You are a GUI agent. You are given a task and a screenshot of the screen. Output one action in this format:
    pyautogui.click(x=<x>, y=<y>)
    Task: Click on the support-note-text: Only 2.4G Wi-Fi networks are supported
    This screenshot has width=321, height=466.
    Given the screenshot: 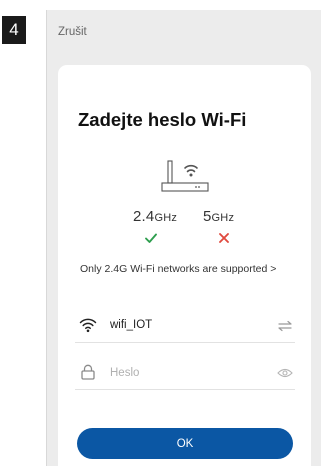 What is the action you would take?
    pyautogui.click(x=174, y=269)
    